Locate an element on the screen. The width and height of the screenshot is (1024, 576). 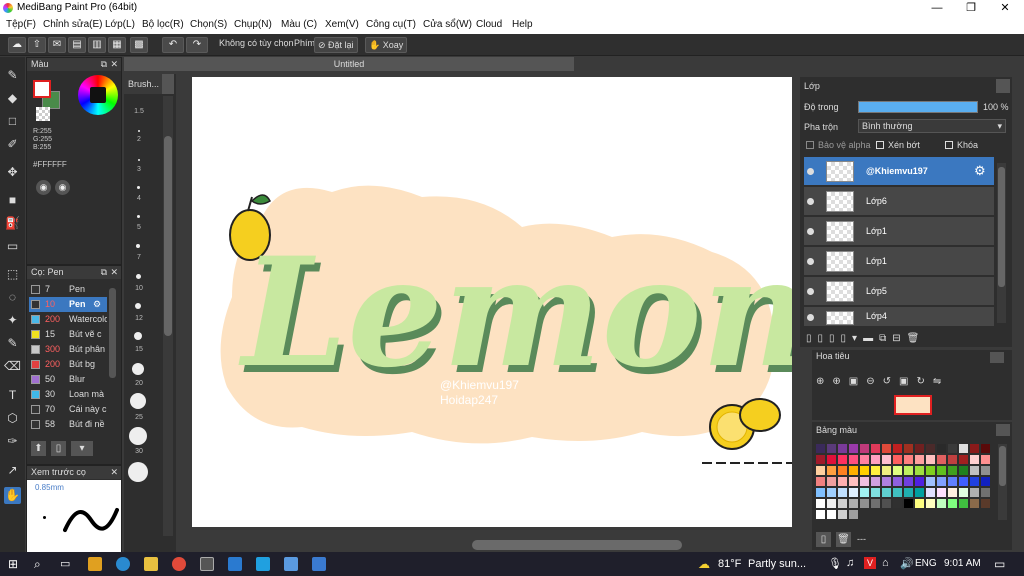
menu-cloud: Cloud is located at coordinates (489, 24).